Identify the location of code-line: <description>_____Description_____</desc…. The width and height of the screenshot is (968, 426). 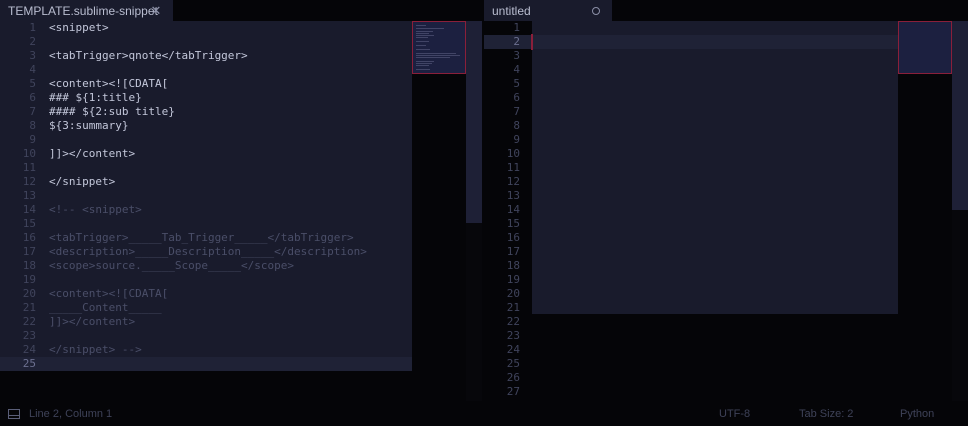
(208, 252).